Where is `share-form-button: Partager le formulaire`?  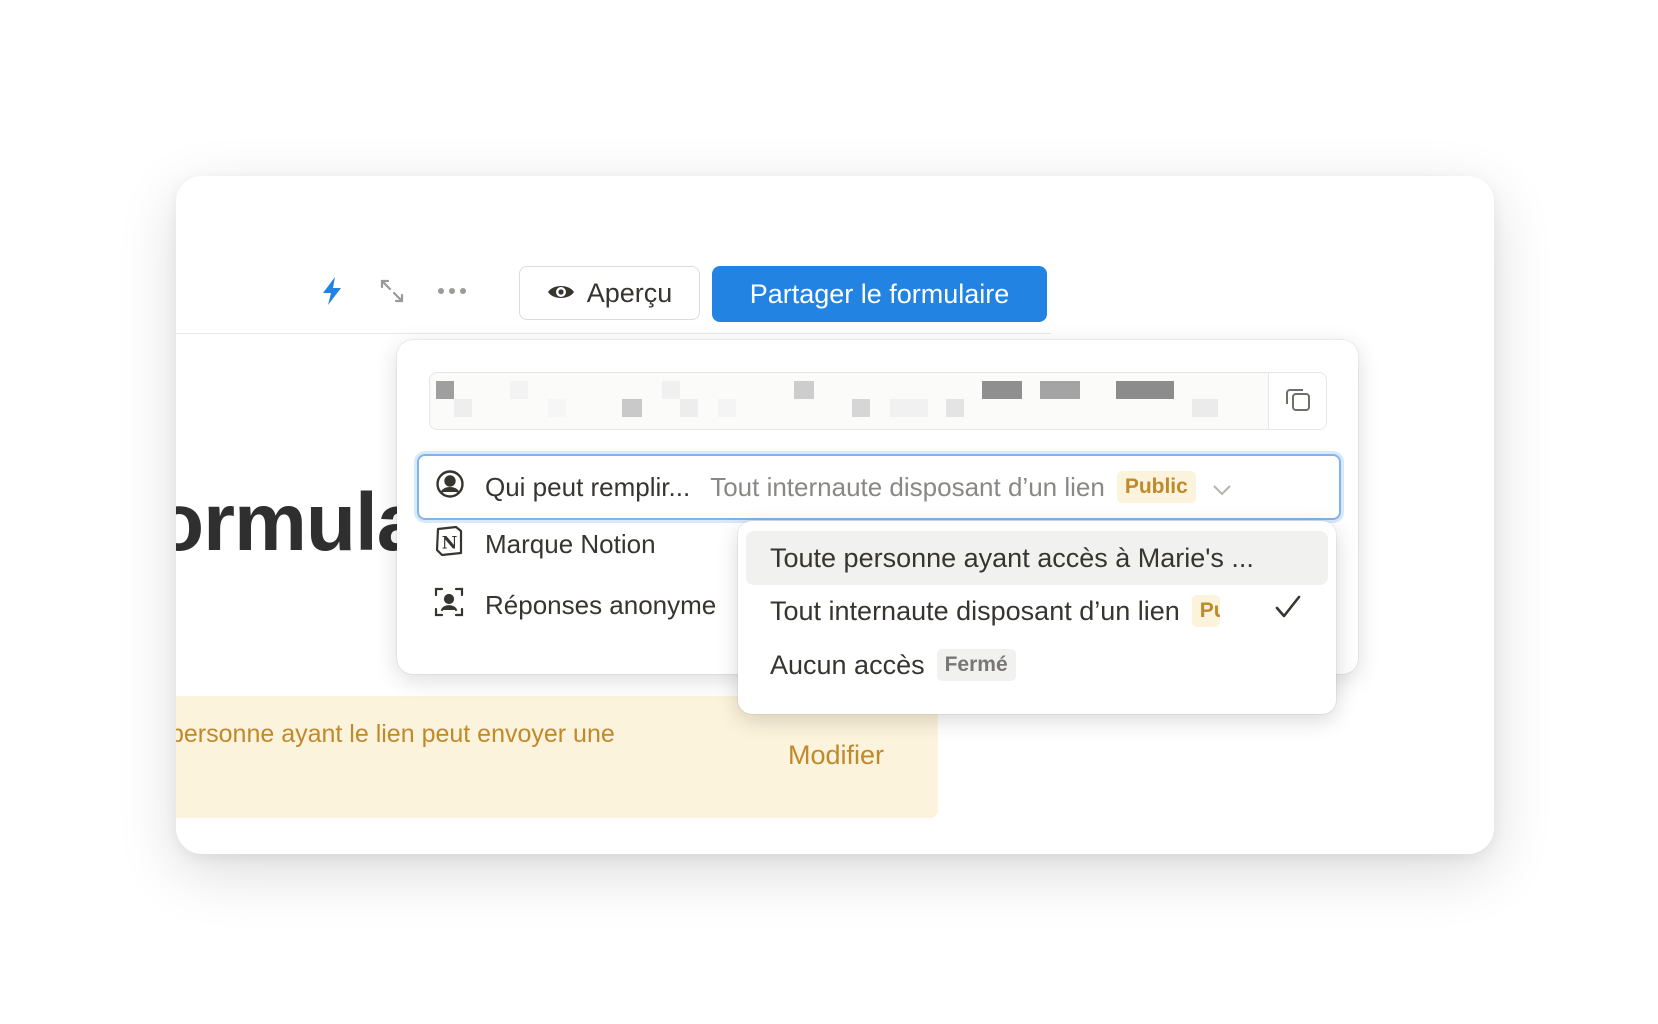 share-form-button: Partager le formulaire is located at coordinates (879, 294).